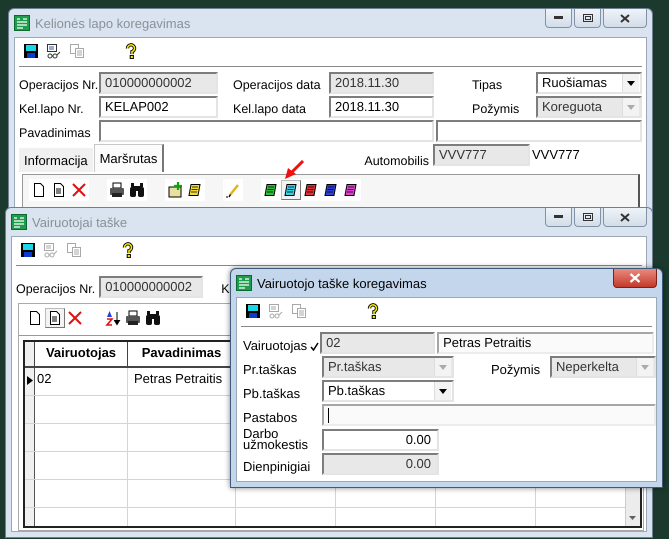 Image resolution: width=669 pixels, height=539 pixels. Describe the element at coordinates (81, 354) in the screenshot. I see `column-header: Vairuotojas` at that location.